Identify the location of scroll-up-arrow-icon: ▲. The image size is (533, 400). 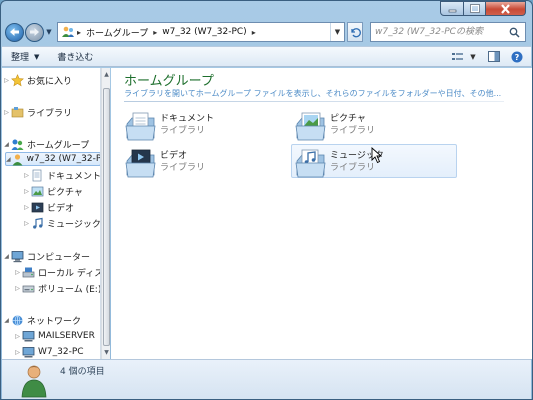
(106, 74).